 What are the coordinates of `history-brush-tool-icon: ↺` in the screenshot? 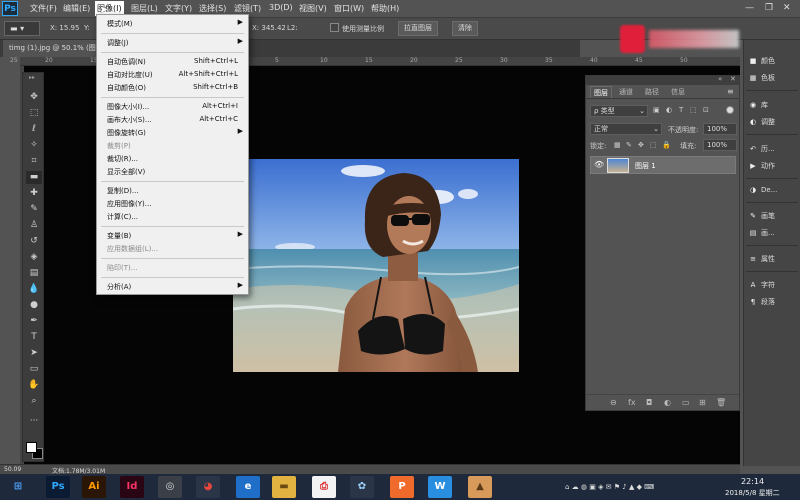 It's located at (34, 241).